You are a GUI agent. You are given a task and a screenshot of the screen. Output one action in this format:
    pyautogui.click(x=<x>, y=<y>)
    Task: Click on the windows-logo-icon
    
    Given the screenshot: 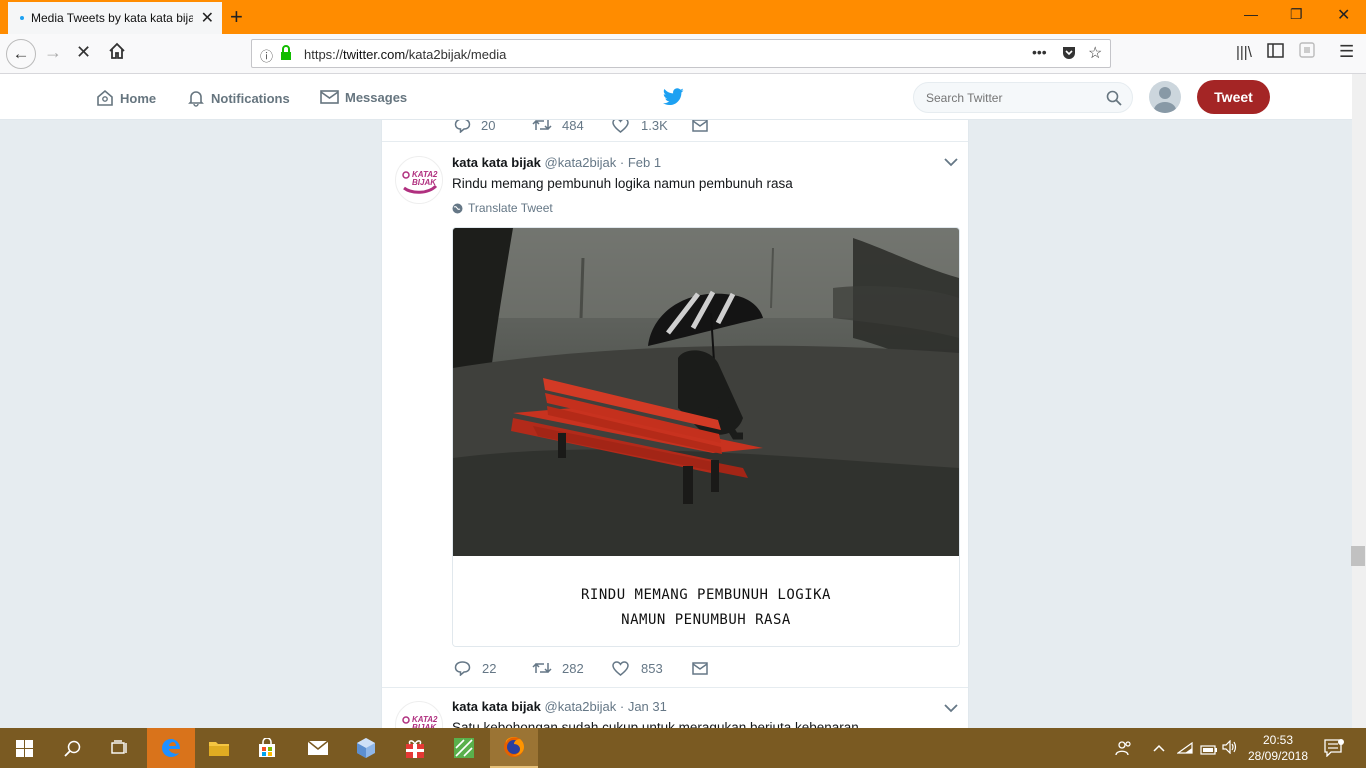 What is the action you would take?
    pyautogui.click(x=24, y=748)
    